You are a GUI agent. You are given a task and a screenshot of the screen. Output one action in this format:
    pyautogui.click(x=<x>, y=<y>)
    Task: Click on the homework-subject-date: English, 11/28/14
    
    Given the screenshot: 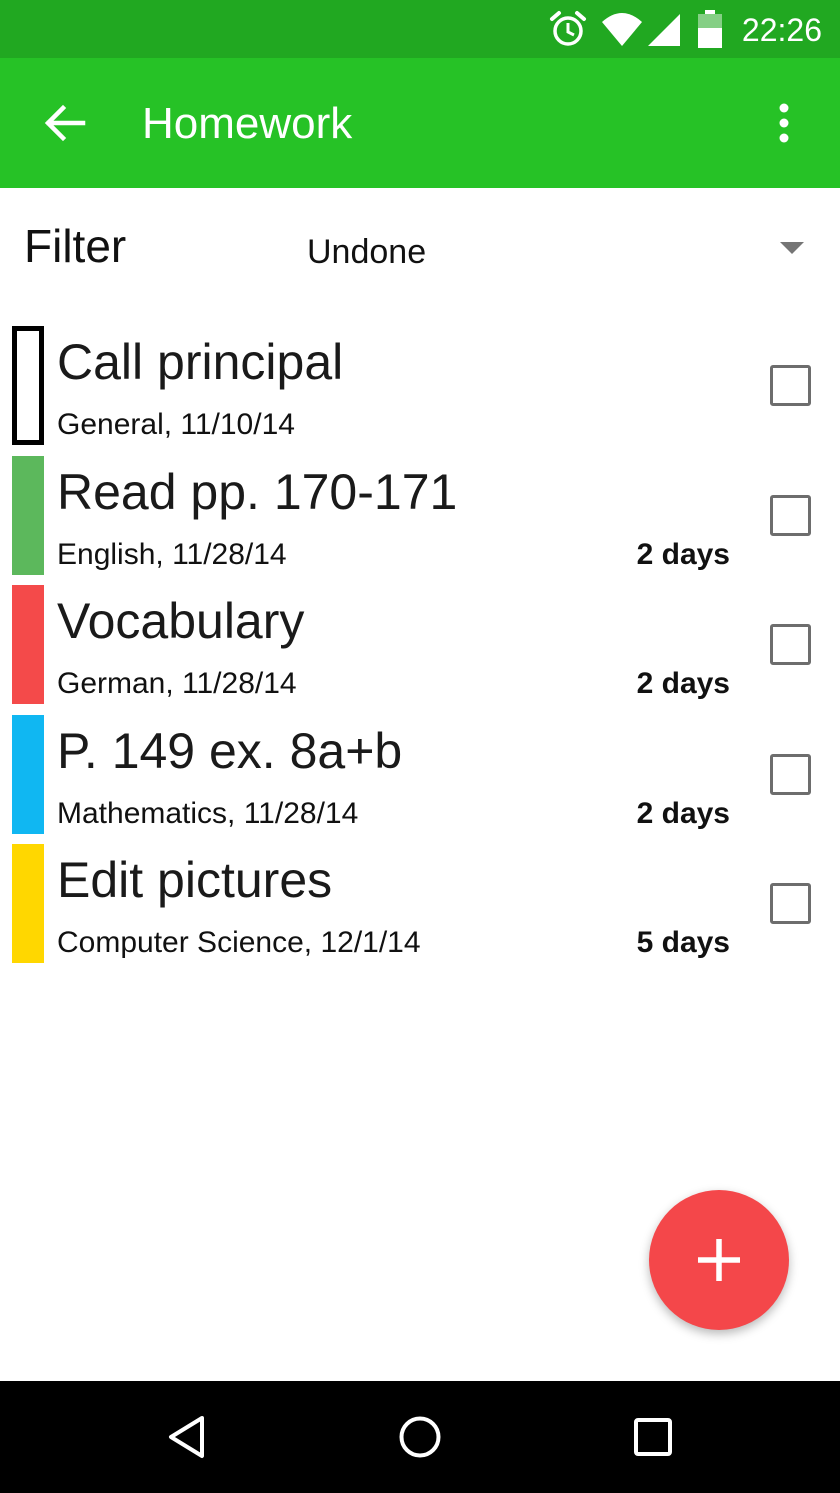 What is the action you would take?
    pyautogui.click(x=172, y=554)
    